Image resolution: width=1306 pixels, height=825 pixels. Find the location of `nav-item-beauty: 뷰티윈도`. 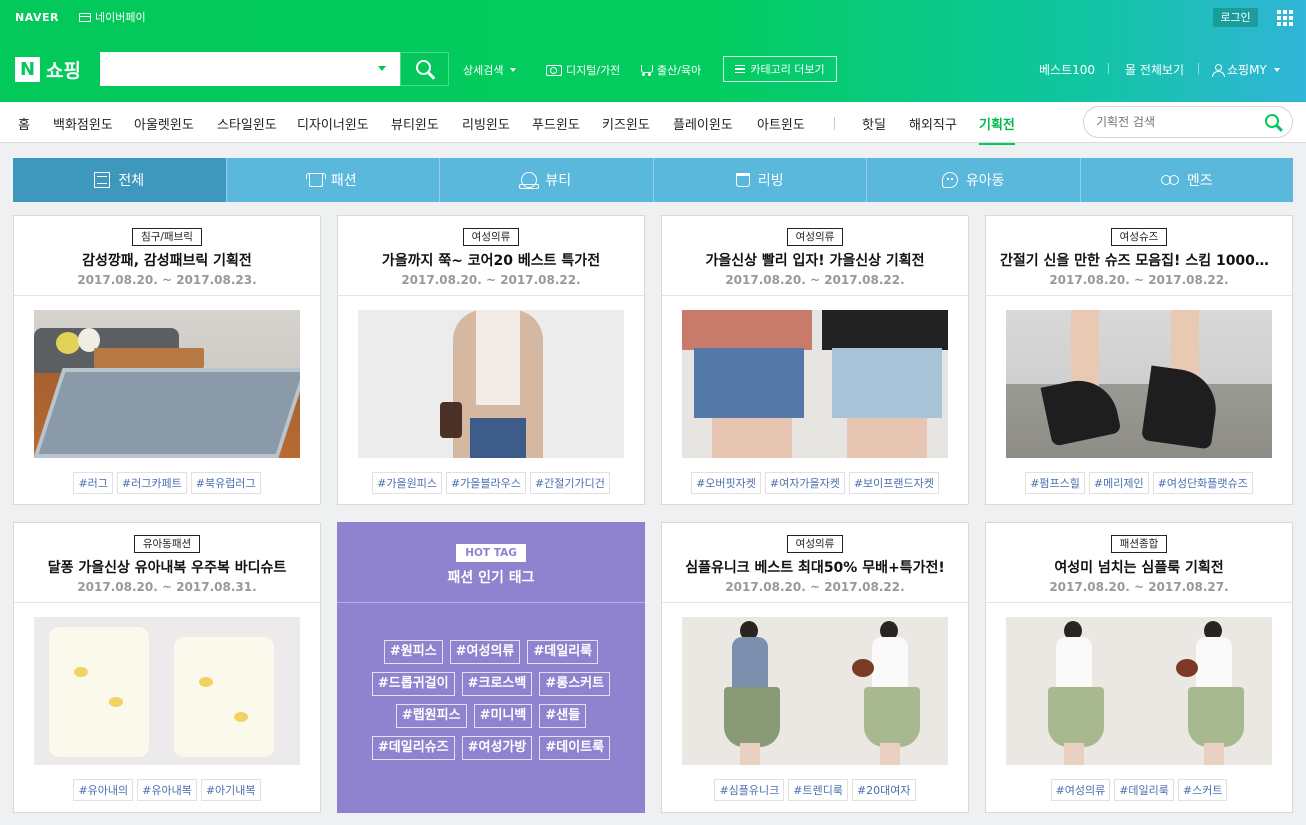

nav-item-beauty: 뷰티윈도 is located at coordinates (415, 123).